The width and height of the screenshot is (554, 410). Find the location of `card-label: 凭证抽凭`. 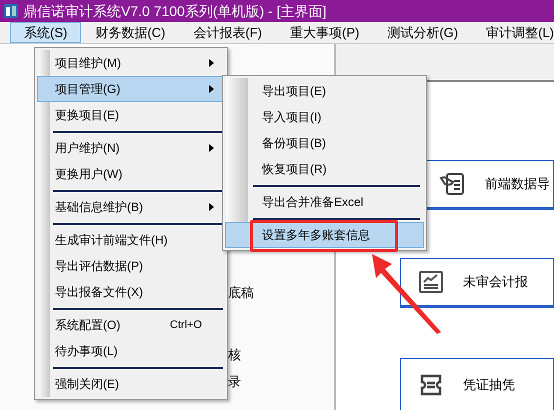

card-label: 凭证抽凭 is located at coordinates (489, 385).